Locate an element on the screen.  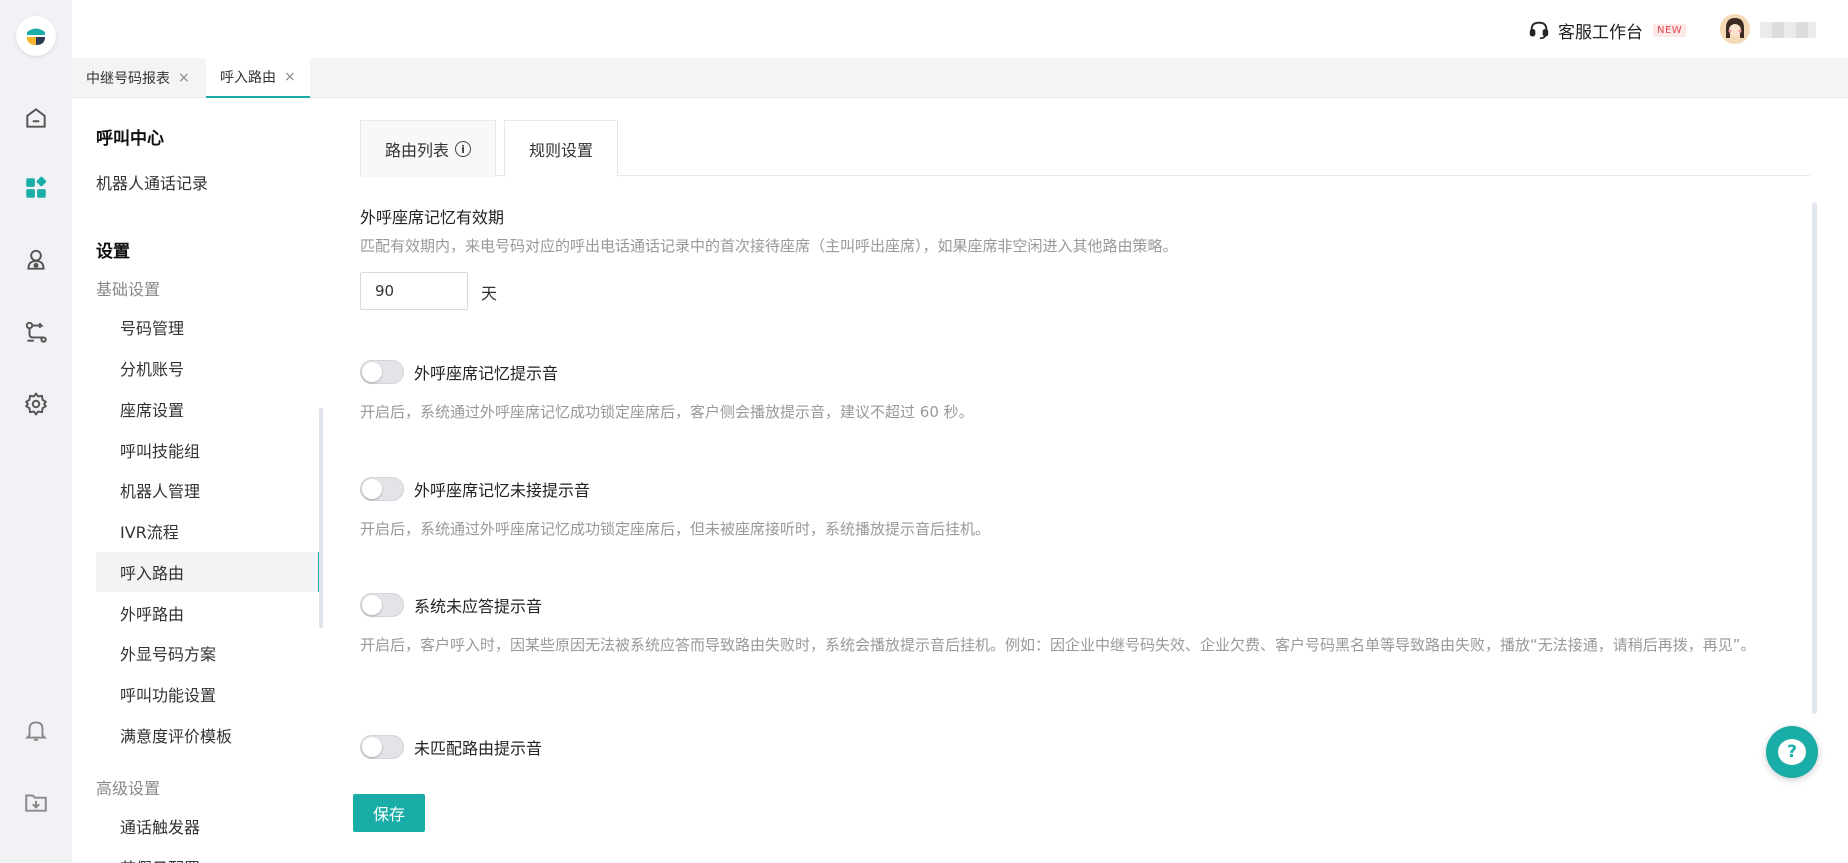
toggle-label: 外呼座席记忆未接提示音 is located at coordinates (502, 490).